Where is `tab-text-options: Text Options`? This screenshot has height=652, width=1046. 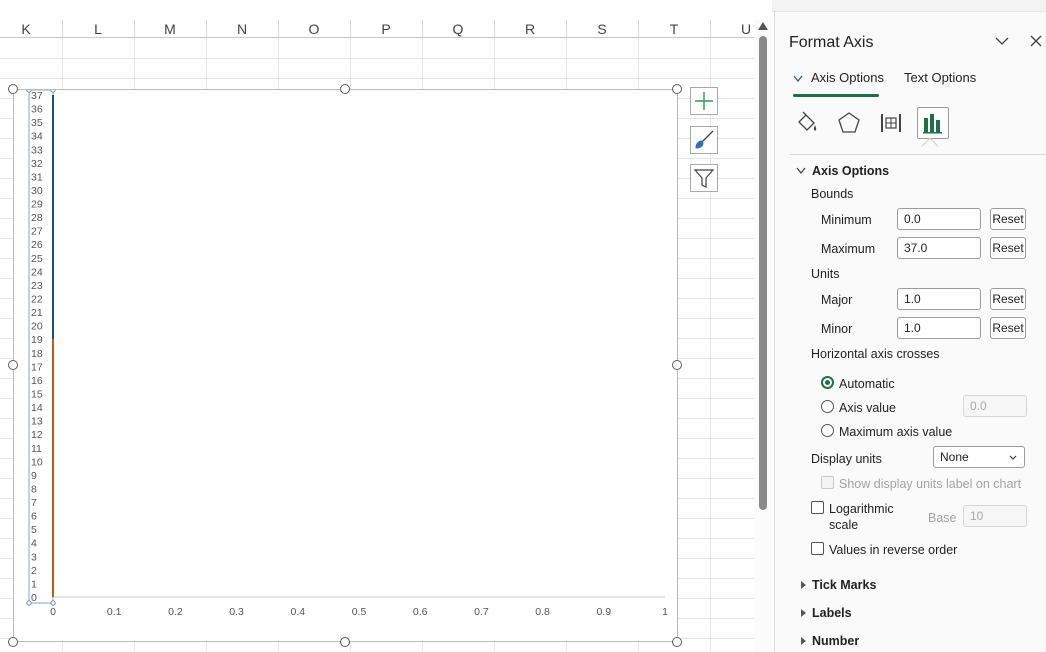
tab-text-options: Text Options is located at coordinates (940, 77).